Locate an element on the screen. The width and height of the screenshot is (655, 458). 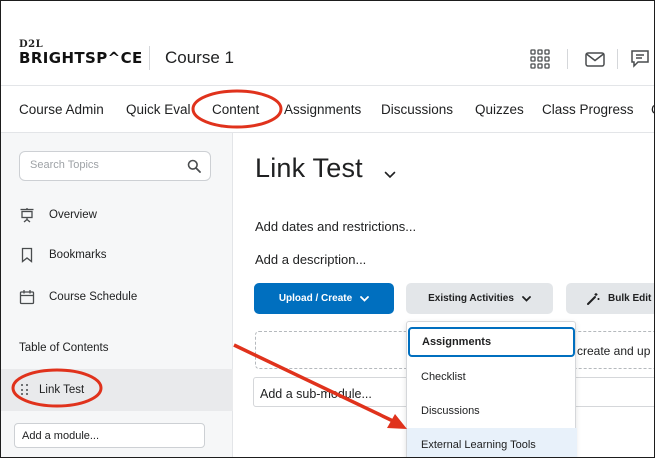
brightspace-logo: D2L BRIGHTSP^CE is located at coordinates (81, 53).